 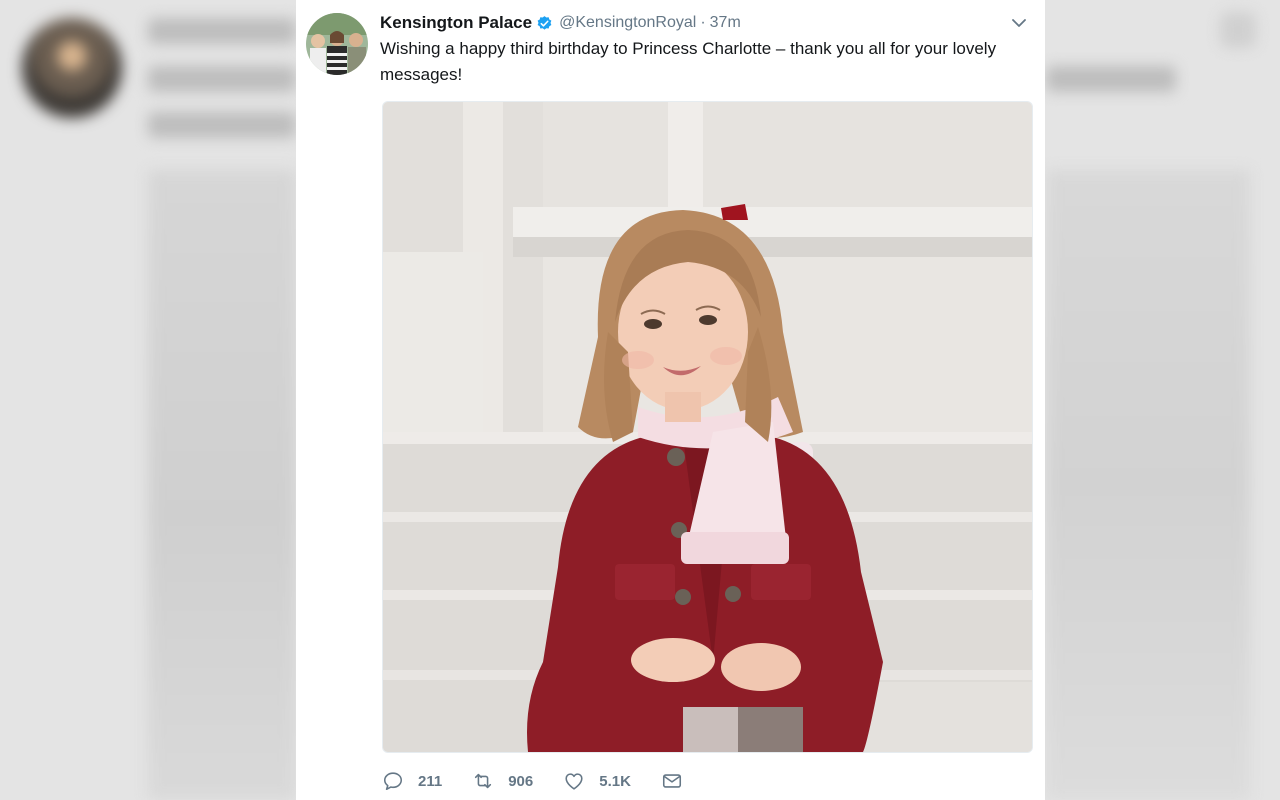 I want to click on background-avatar, so click(x=72, y=68).